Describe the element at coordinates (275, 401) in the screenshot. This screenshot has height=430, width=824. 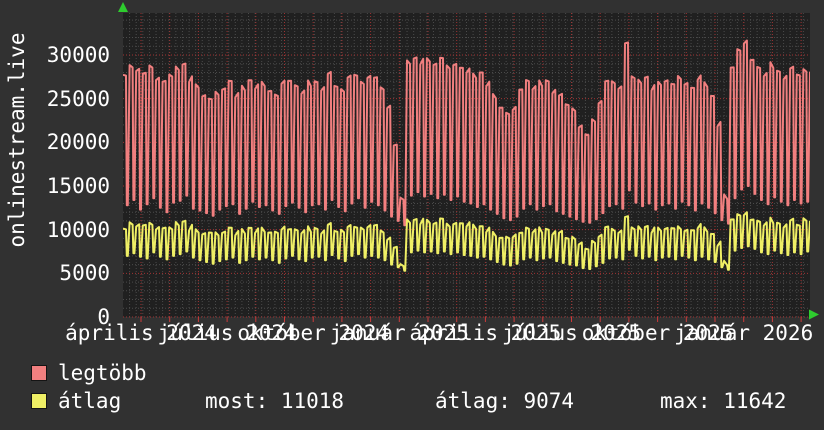
I see `stat-most: most: 11018` at that location.